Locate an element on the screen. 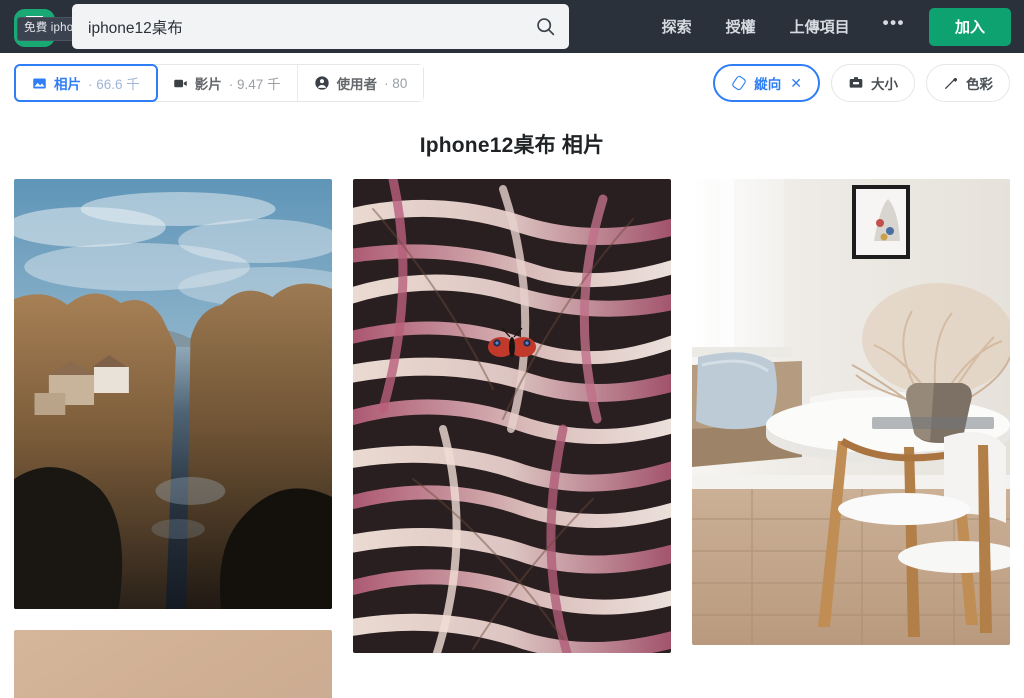 Image resolution: width=1024 pixels, height=698 pixels. primary-nav: 探索 授權 上傳項目 ••• 加入 is located at coordinates (828, 26).